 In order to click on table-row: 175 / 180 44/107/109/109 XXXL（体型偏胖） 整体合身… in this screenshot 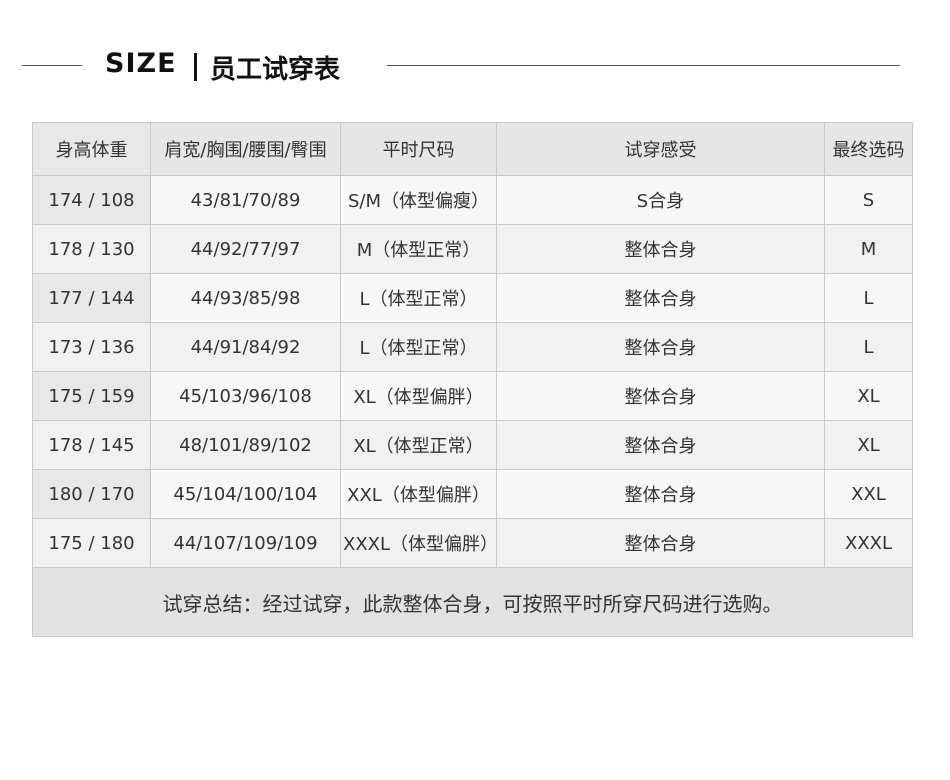, I will do `click(472, 543)`.